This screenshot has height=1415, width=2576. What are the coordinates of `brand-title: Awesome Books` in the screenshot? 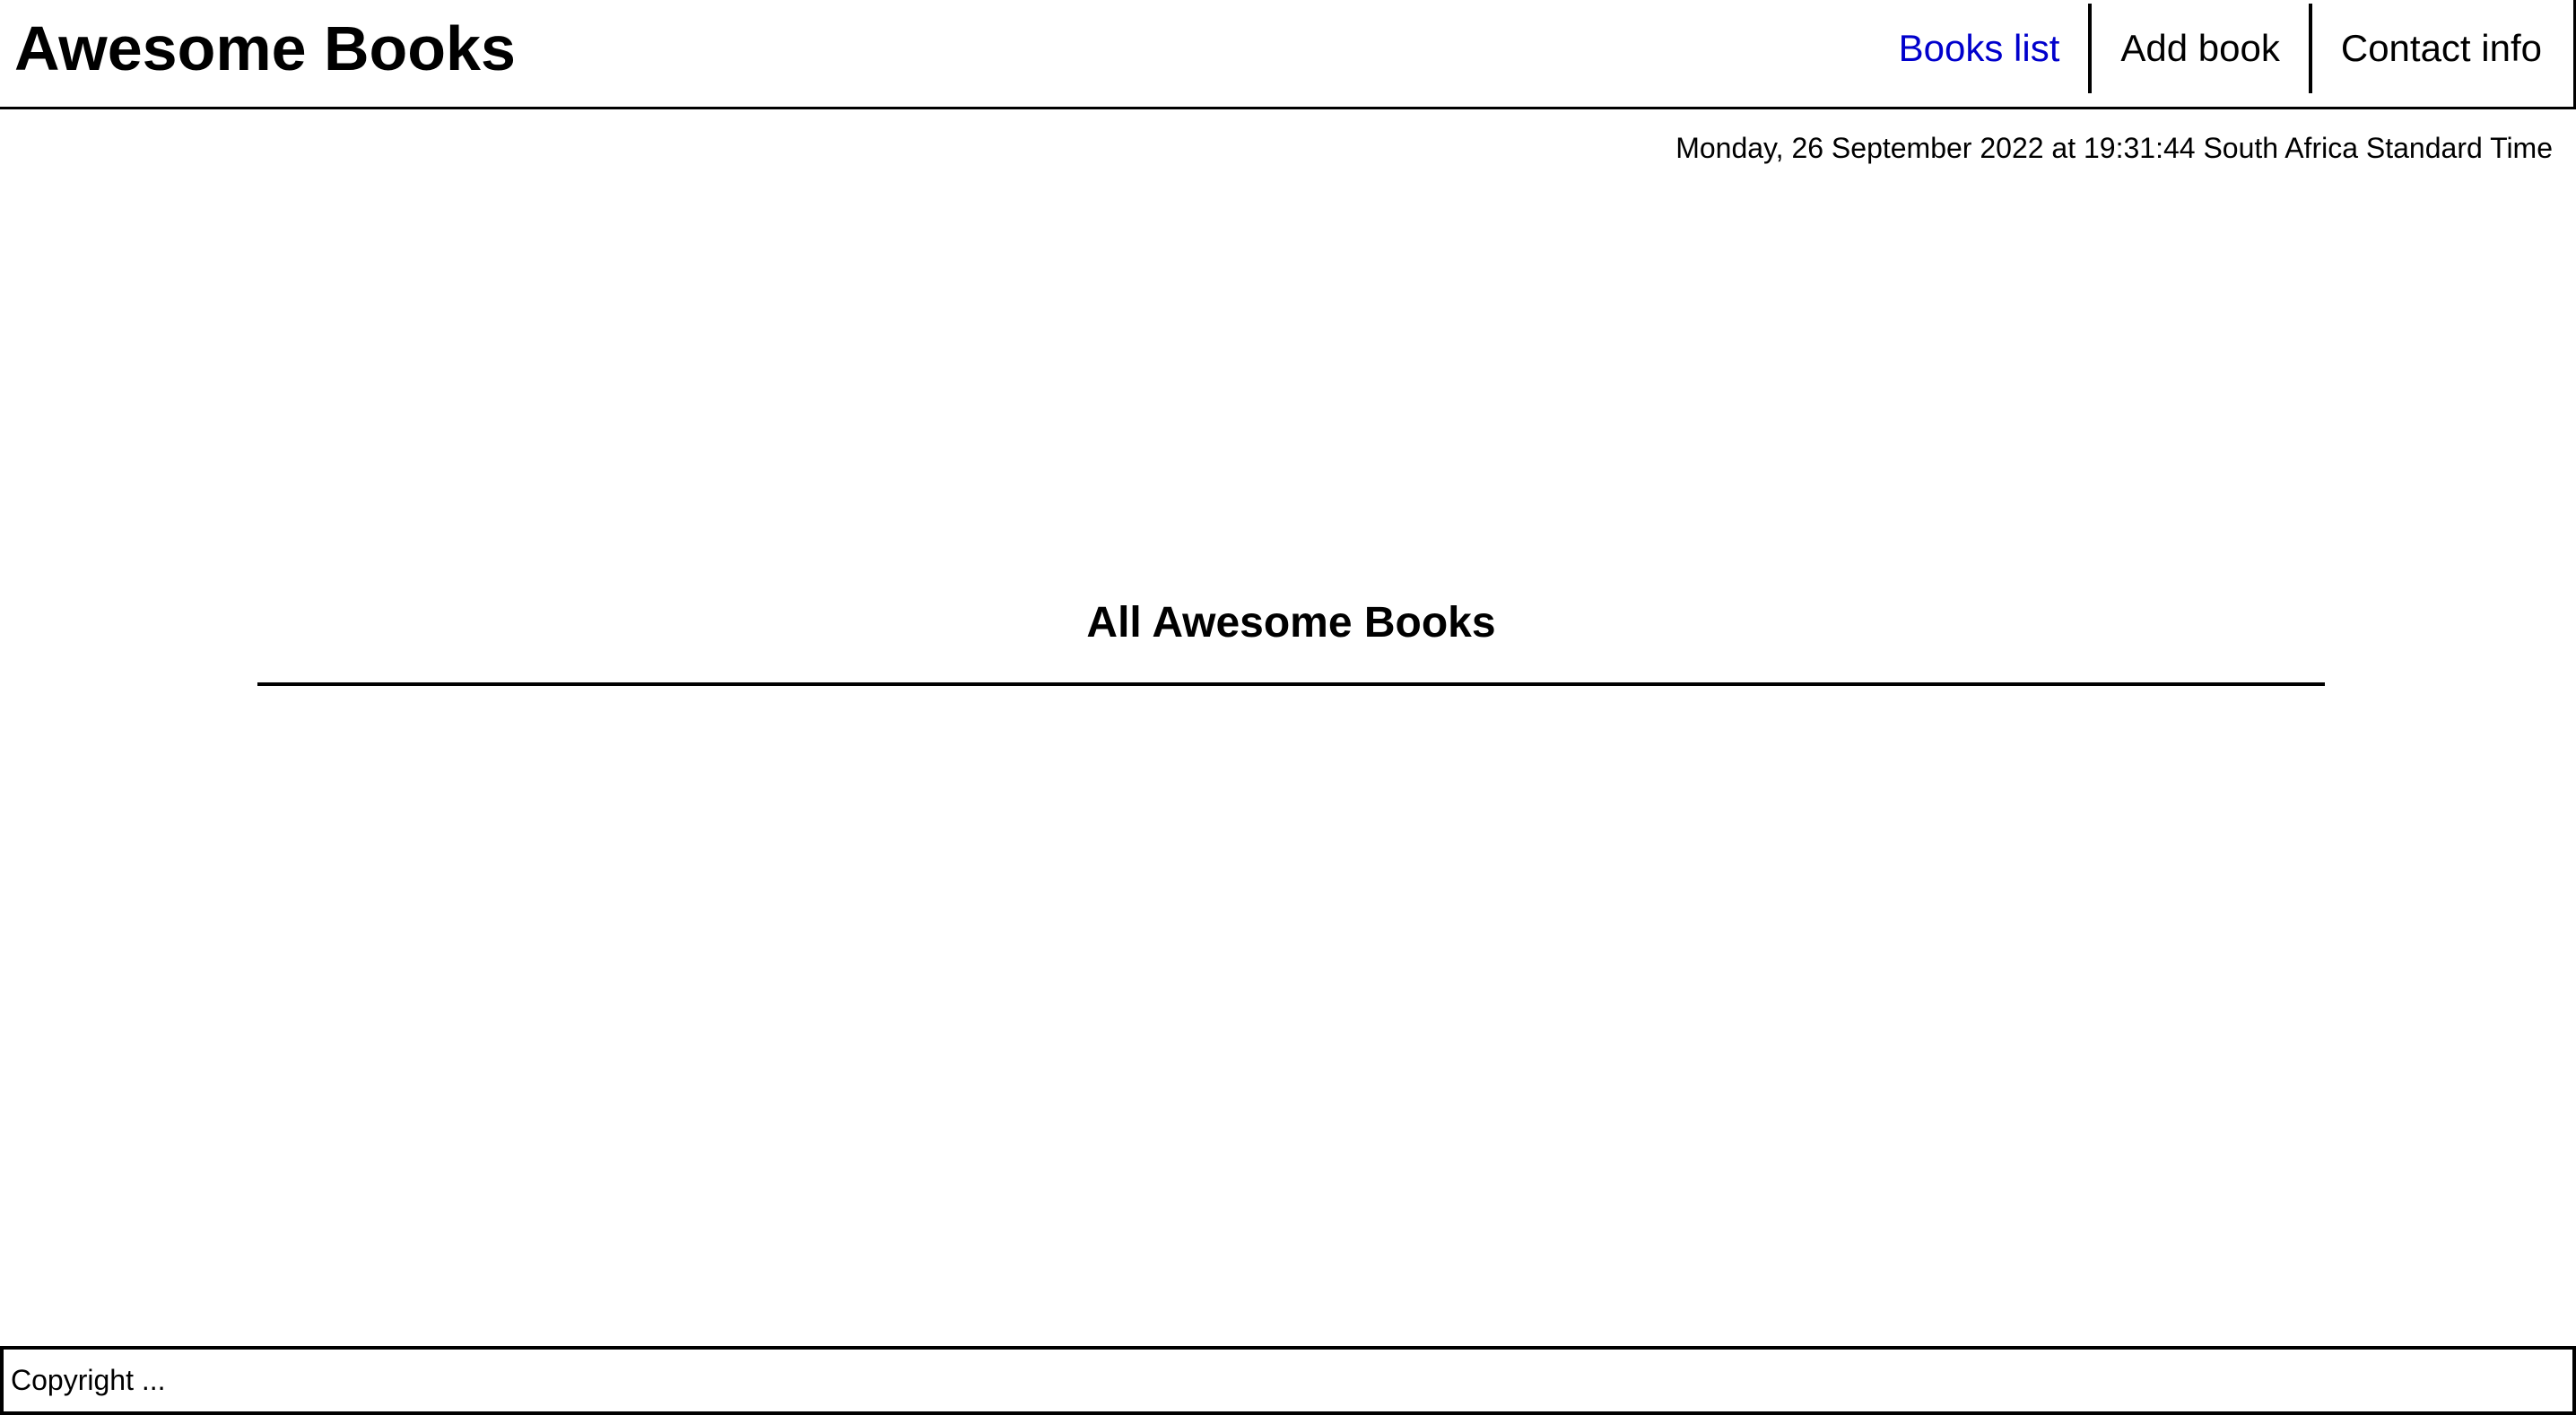 It's located at (265, 48).